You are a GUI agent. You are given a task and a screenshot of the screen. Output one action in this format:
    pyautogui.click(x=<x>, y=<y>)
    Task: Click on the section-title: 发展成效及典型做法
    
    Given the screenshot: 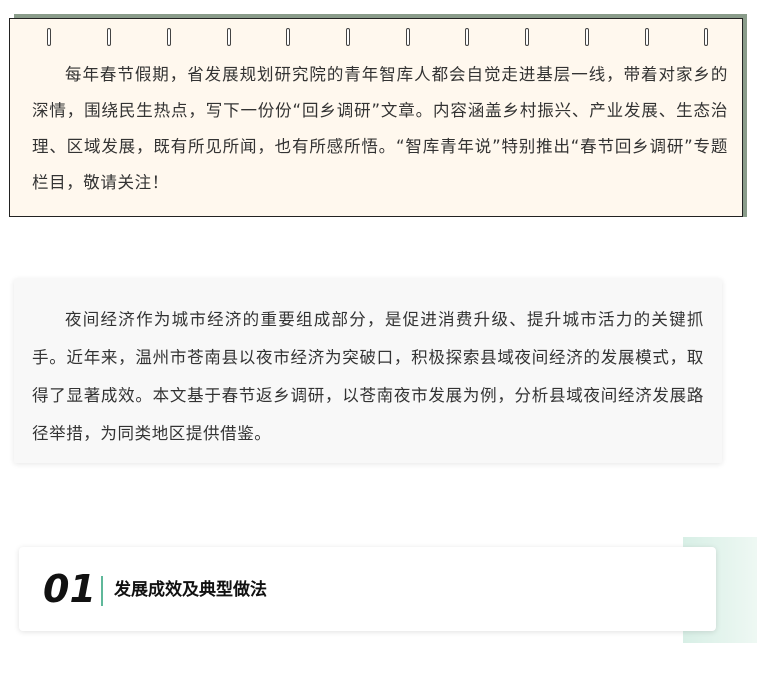 What is the action you would take?
    pyautogui.click(x=190, y=590)
    